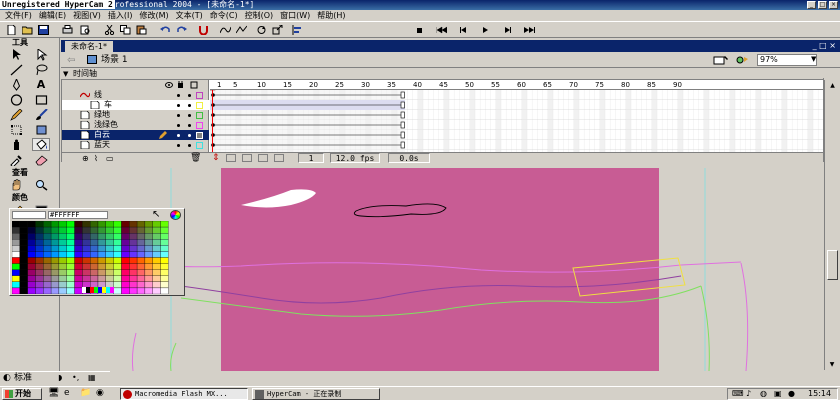  Describe the element at coordinates (419, 30) in the screenshot. I see `stop-button` at that location.